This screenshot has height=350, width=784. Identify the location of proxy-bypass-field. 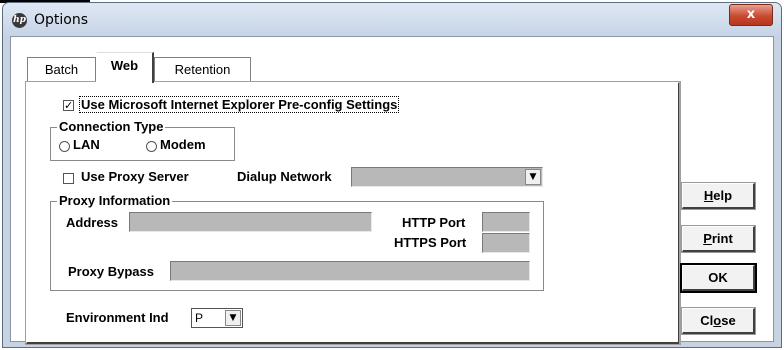
(350, 271).